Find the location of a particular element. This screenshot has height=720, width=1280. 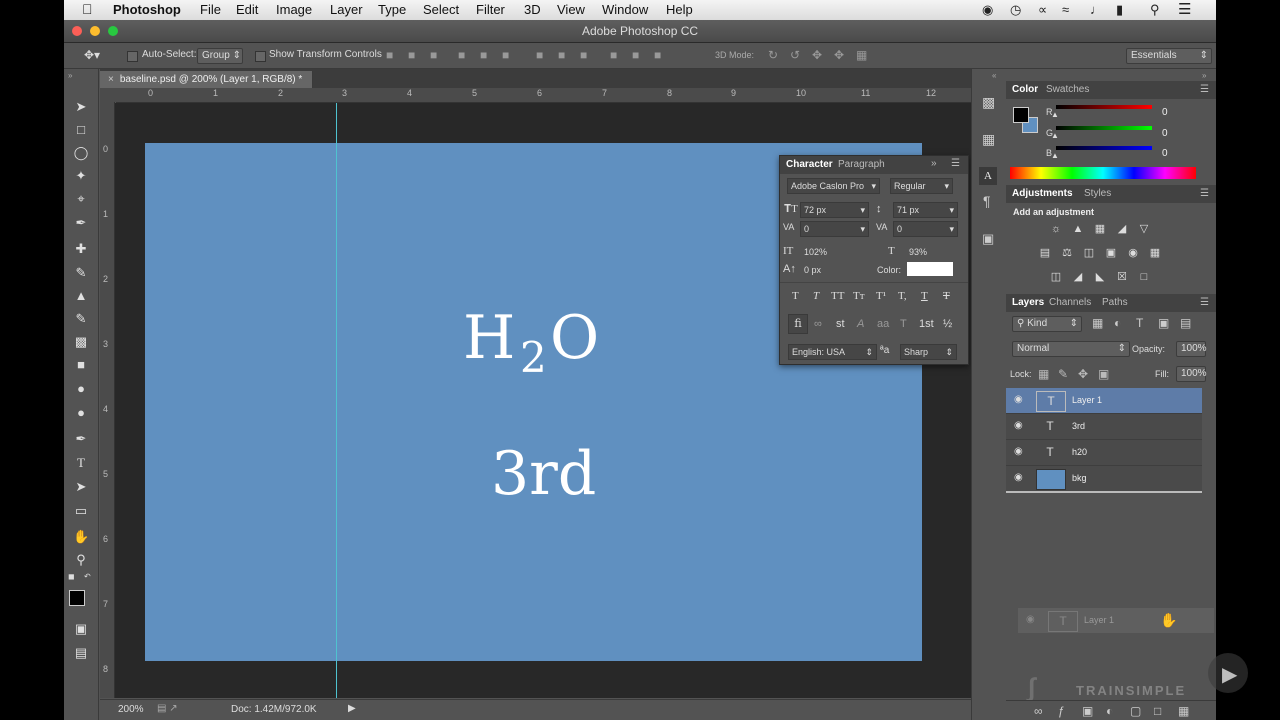

close-document-icon: × is located at coordinates (111, 79).